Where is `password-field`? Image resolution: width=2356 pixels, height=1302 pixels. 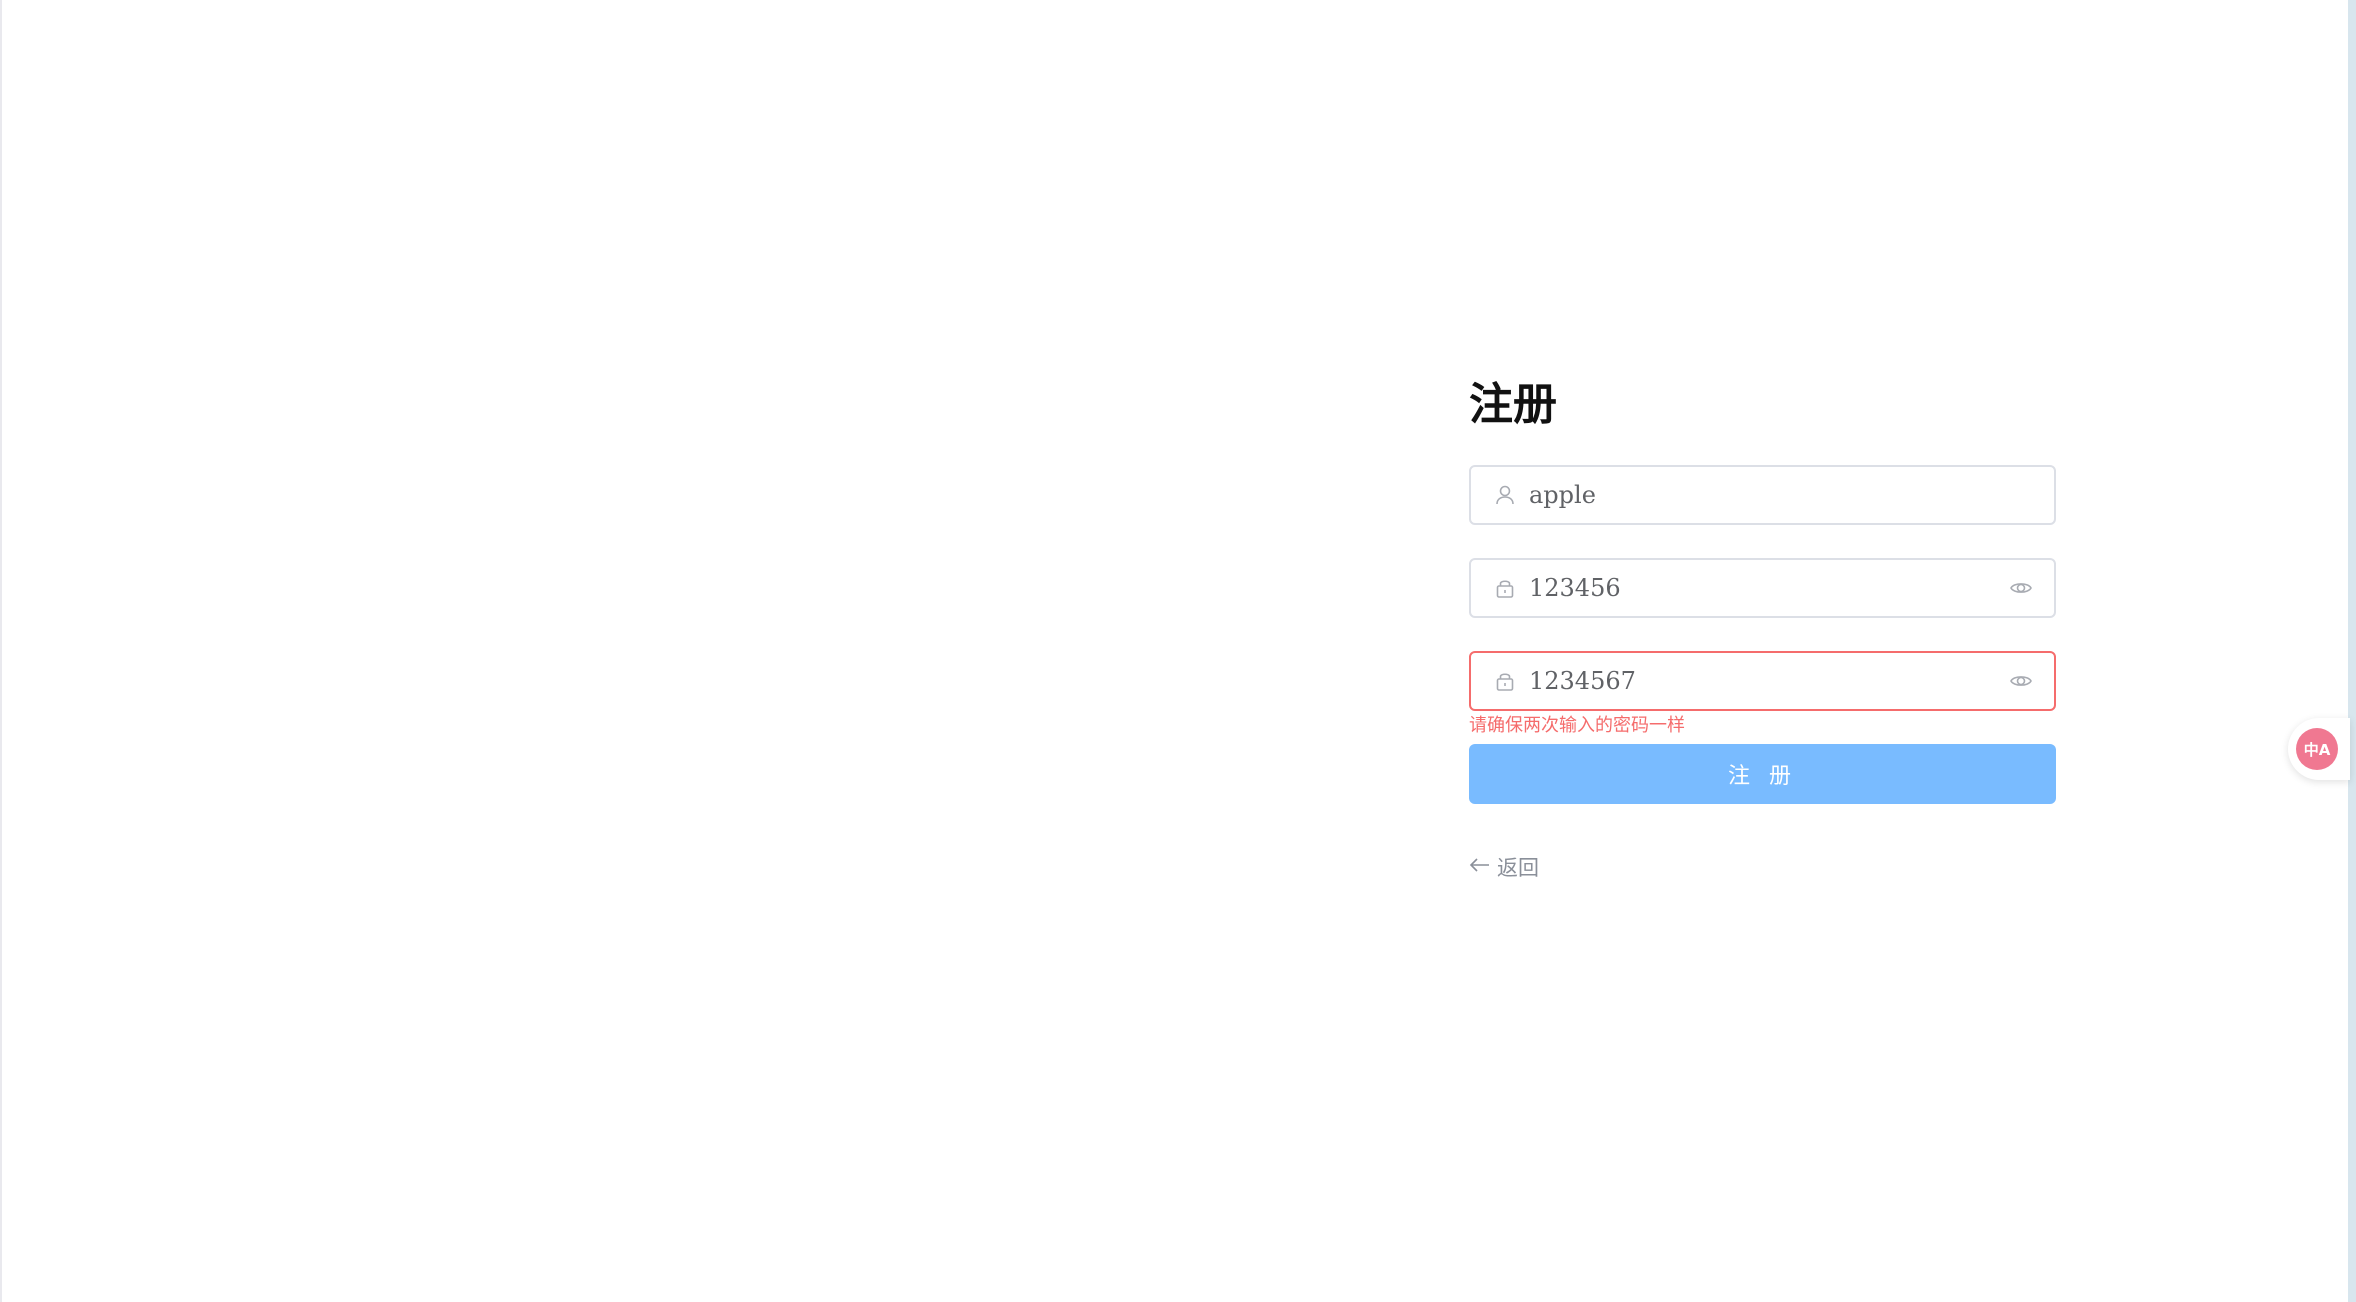
password-field is located at coordinates (1762, 588).